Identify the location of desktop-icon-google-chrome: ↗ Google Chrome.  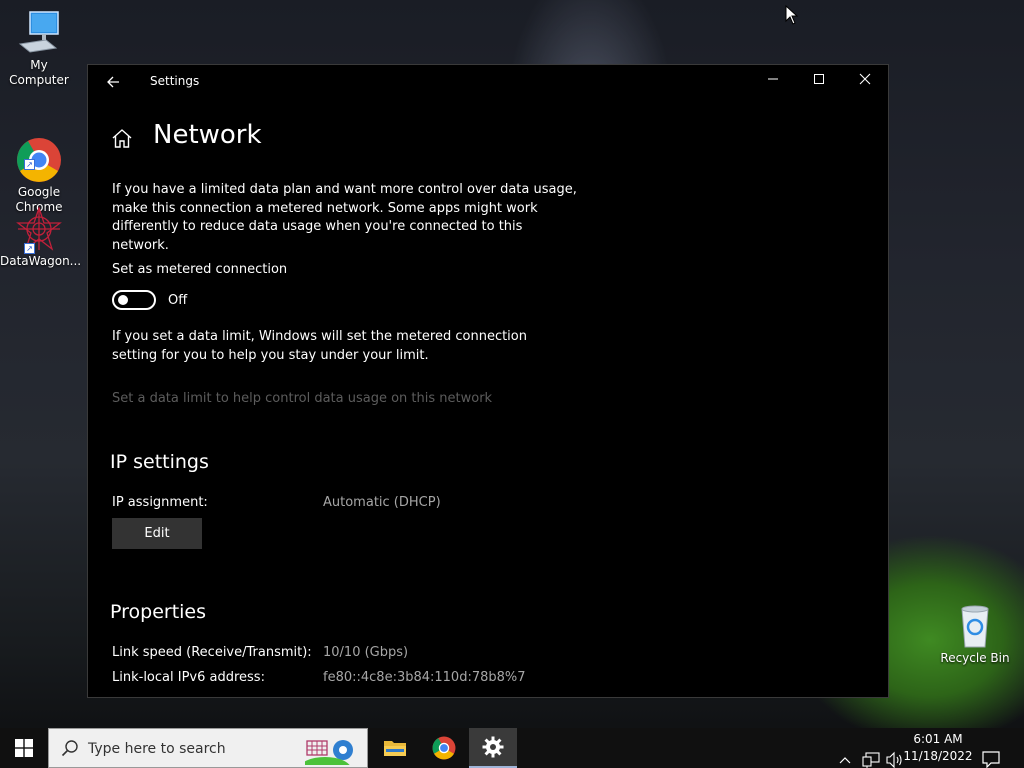
(39, 161).